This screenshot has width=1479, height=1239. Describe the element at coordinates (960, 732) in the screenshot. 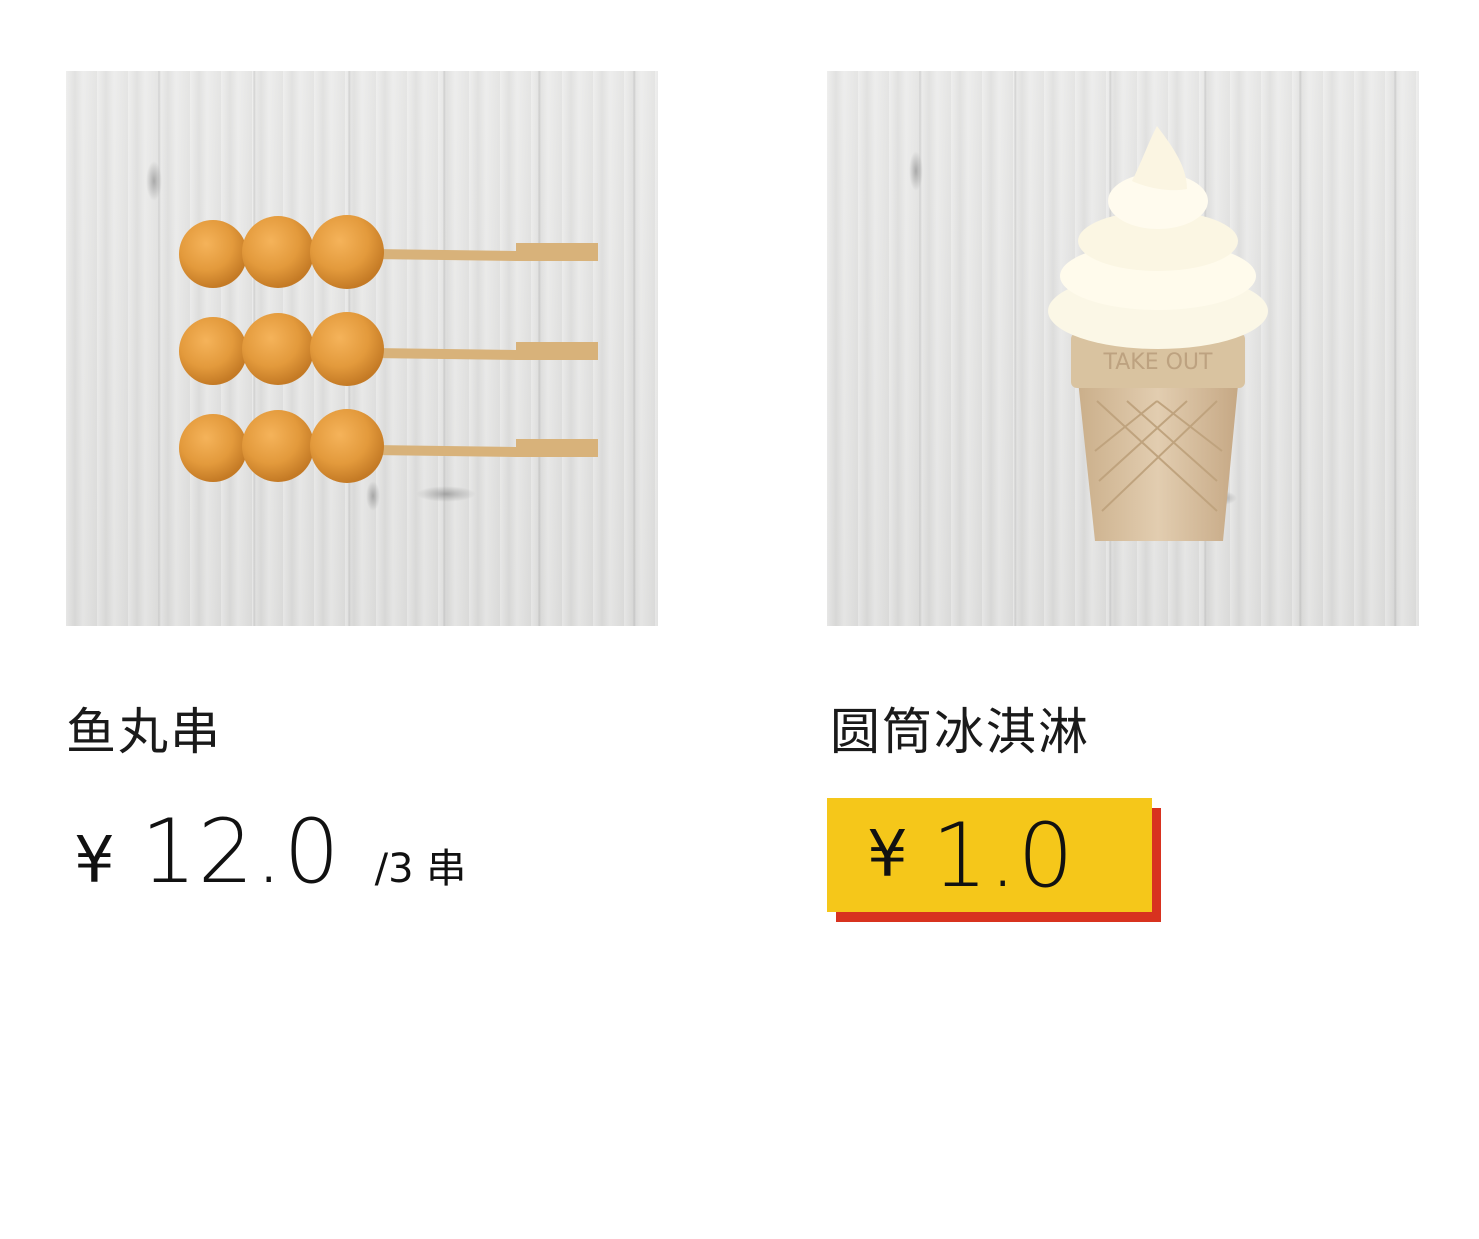

I see `product-name-ice-cream: 圆筒冰淇淋` at that location.